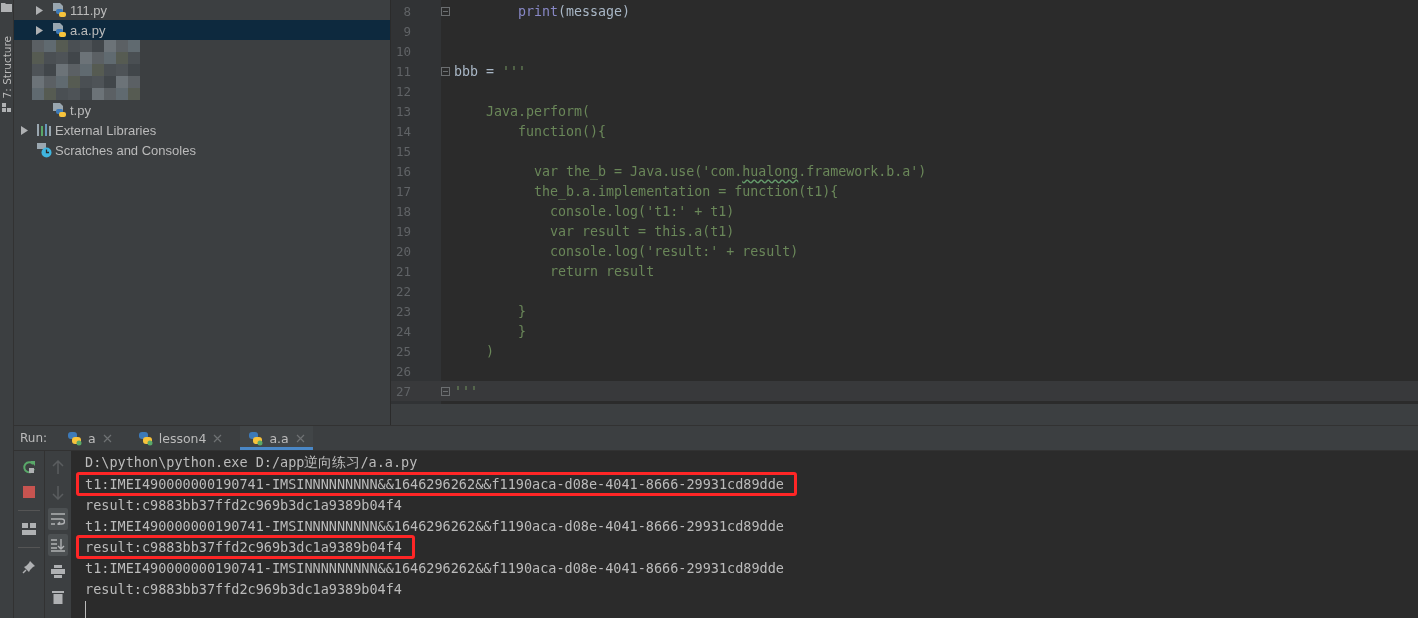 Image resolution: width=1418 pixels, height=618 pixels. I want to click on tree-item: a.a.py, so click(202, 30).